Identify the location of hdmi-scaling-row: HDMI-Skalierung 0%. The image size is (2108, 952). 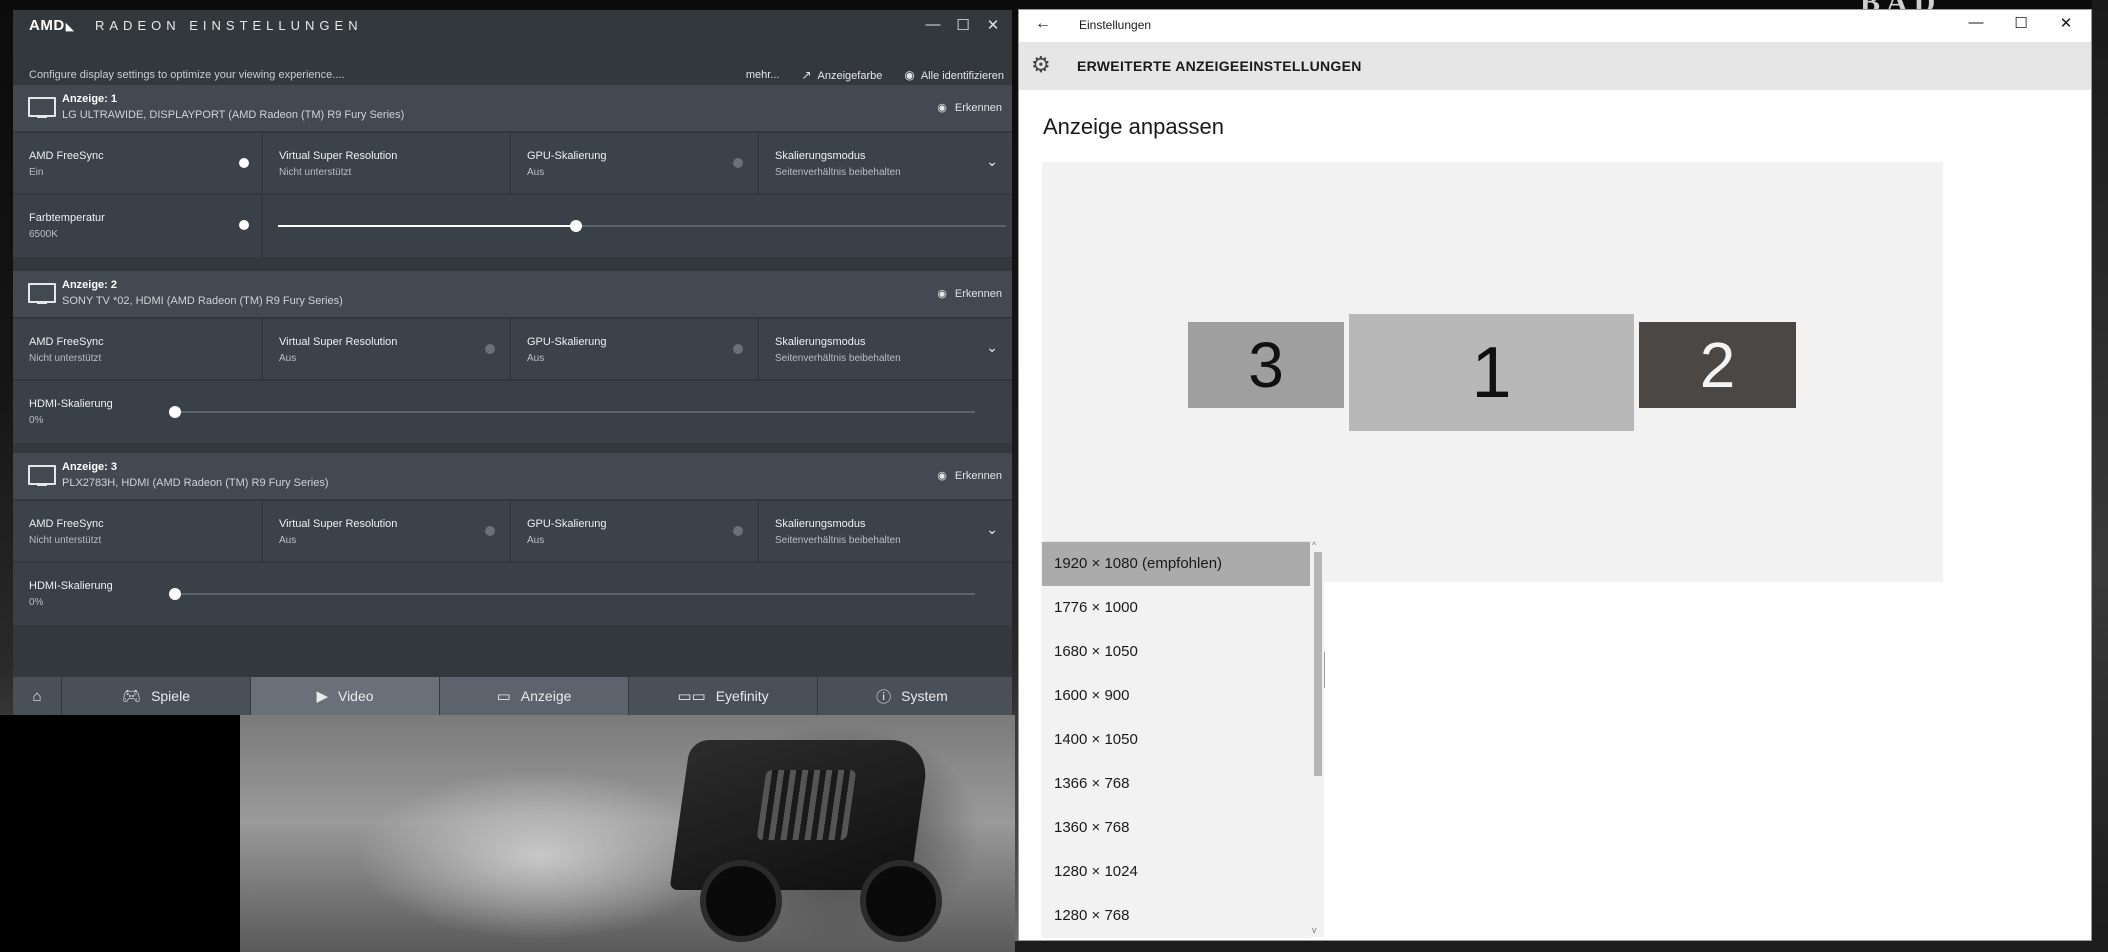
(512, 594).